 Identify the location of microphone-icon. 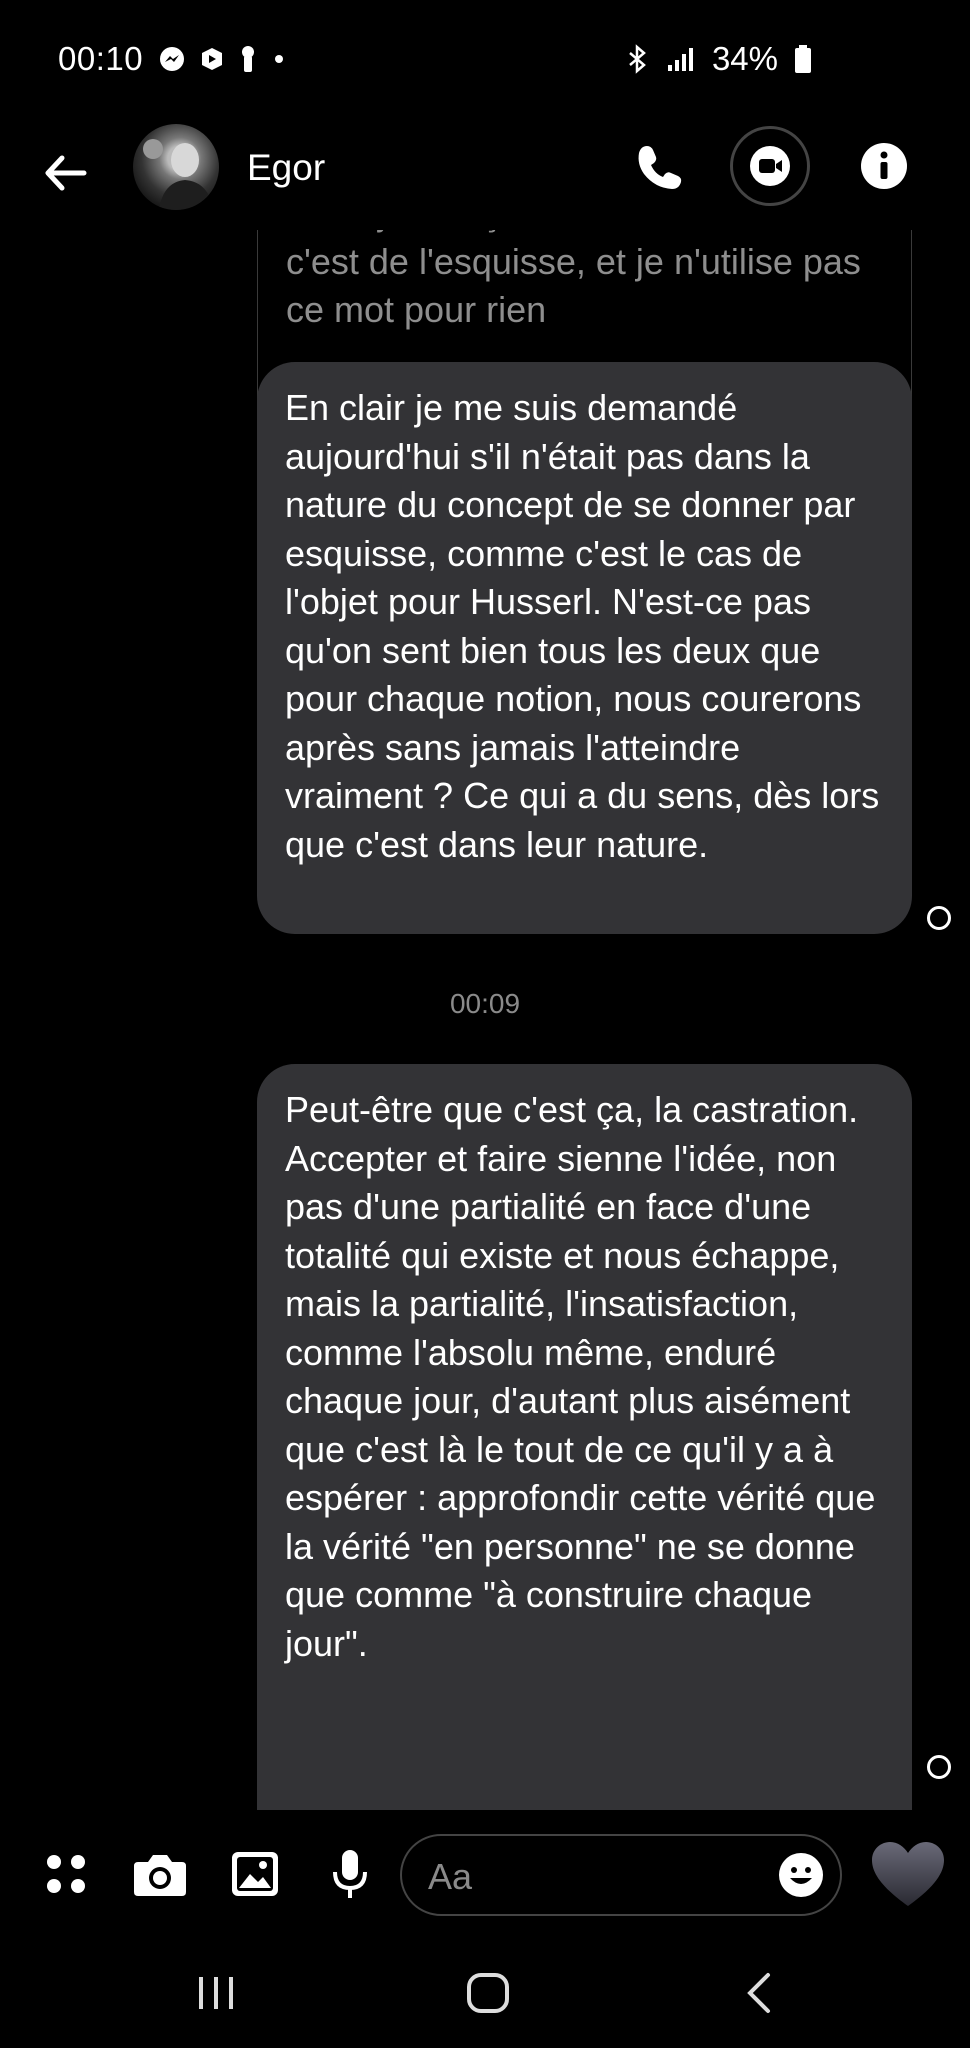
(350, 1876).